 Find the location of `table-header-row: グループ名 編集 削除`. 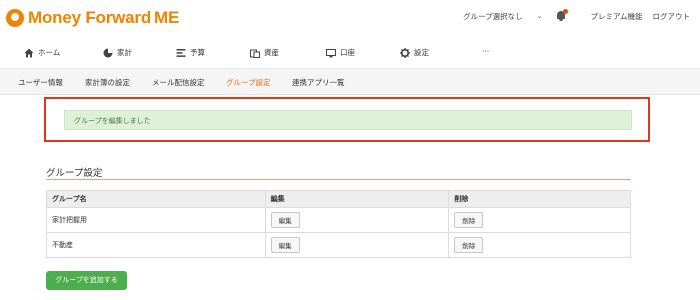

table-header-row: グループ名 編集 削除 is located at coordinates (338, 199).